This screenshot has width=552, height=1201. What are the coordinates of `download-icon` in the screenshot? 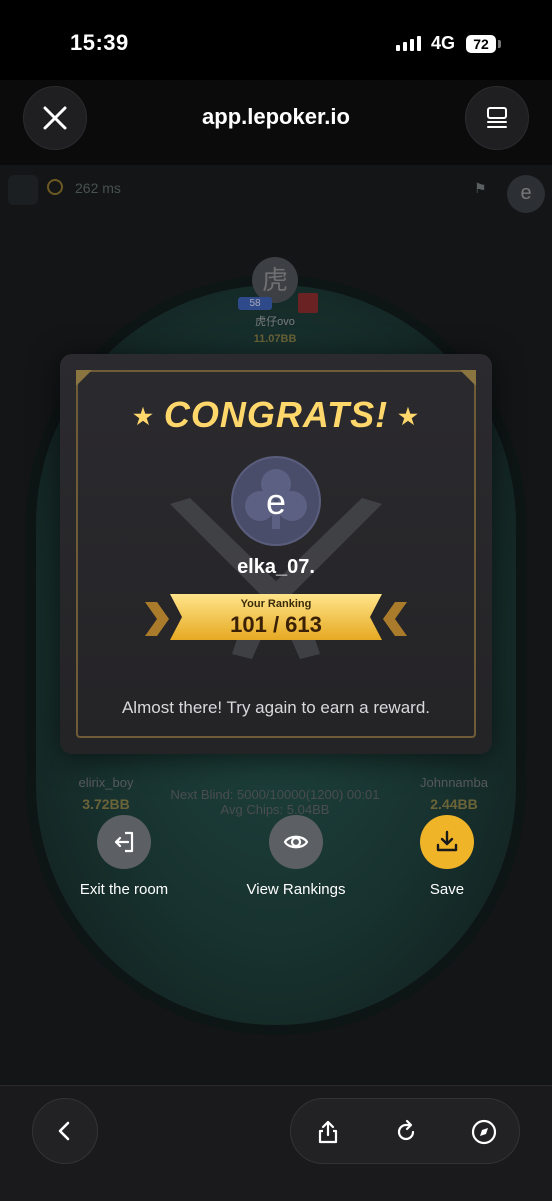 It's located at (447, 841).